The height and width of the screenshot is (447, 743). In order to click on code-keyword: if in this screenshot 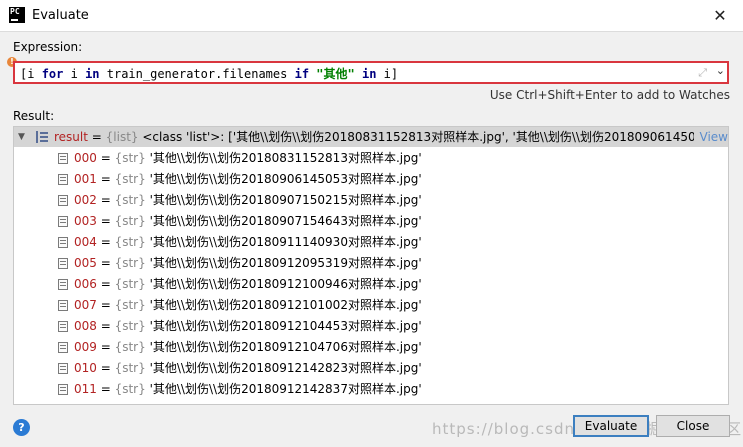, I will do `click(302, 74)`.